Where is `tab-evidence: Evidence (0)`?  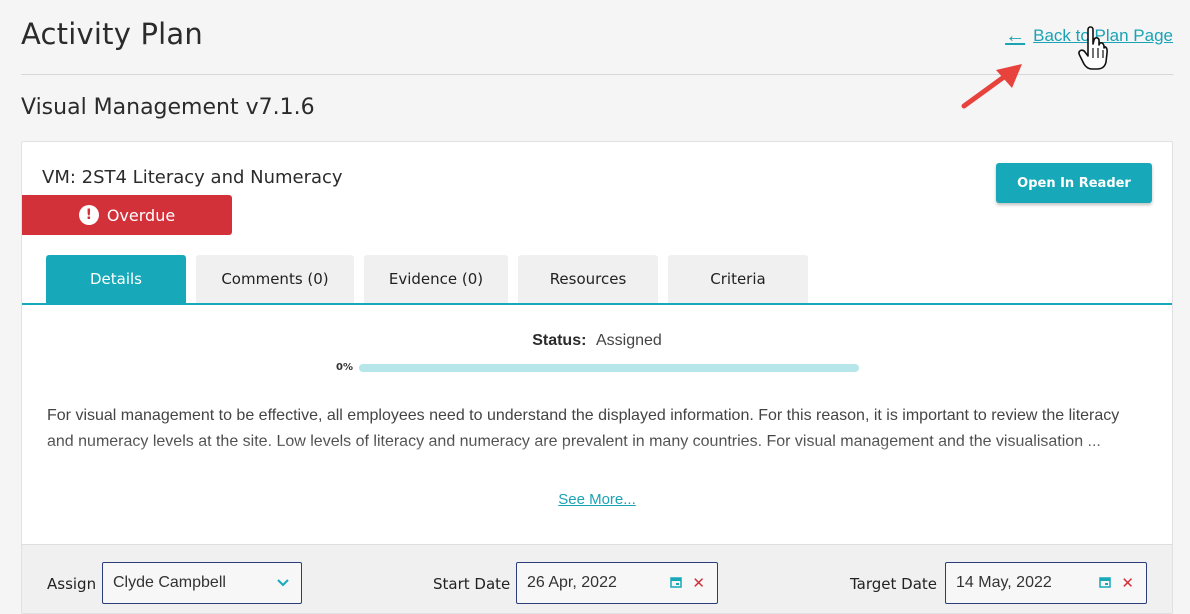 tab-evidence: Evidence (0) is located at coordinates (436, 279).